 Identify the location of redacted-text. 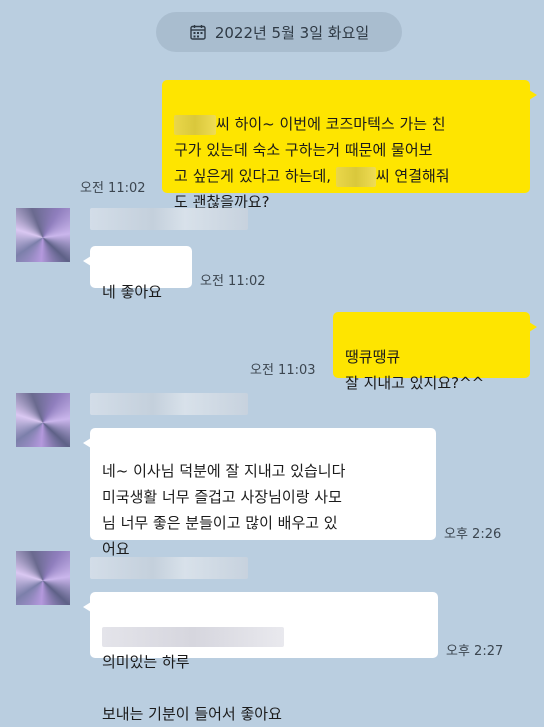
(193, 636).